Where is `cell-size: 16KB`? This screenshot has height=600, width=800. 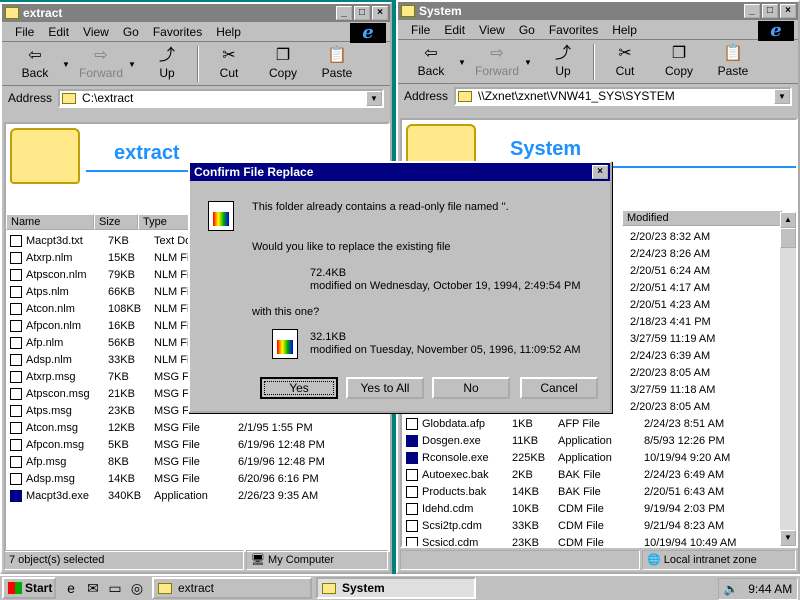
cell-size: 16KB is located at coordinates (121, 325).